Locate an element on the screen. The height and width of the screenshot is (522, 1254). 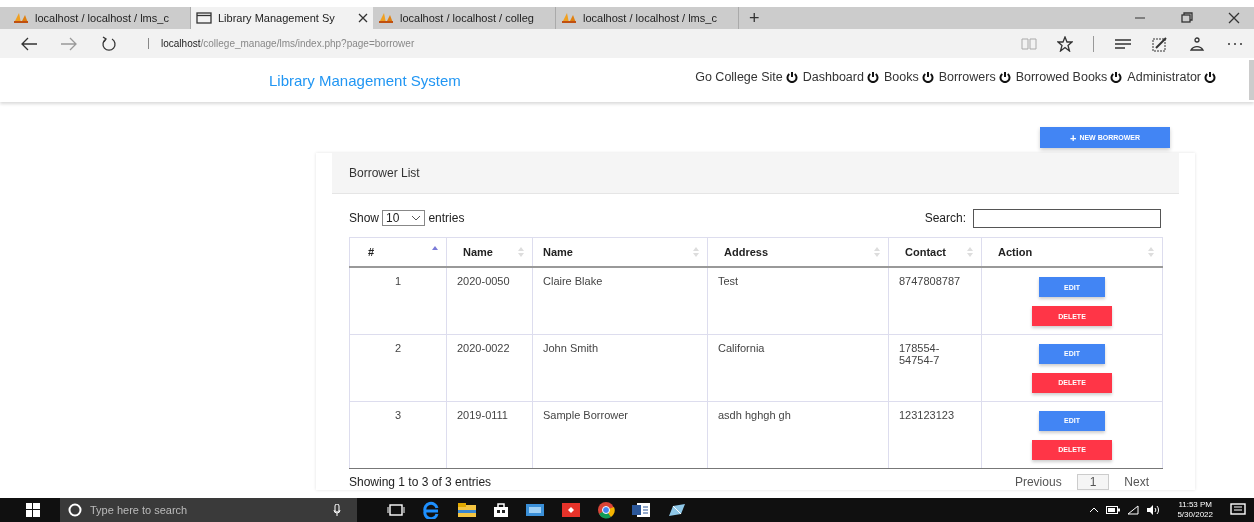
table-cell: 2019-0111 is located at coordinates (489, 434).